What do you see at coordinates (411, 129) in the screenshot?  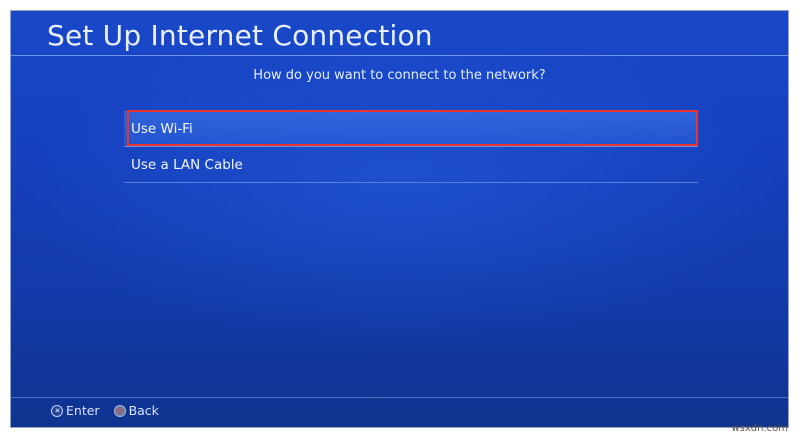 I see `option-use-wifi: Use Wi-Fi` at bounding box center [411, 129].